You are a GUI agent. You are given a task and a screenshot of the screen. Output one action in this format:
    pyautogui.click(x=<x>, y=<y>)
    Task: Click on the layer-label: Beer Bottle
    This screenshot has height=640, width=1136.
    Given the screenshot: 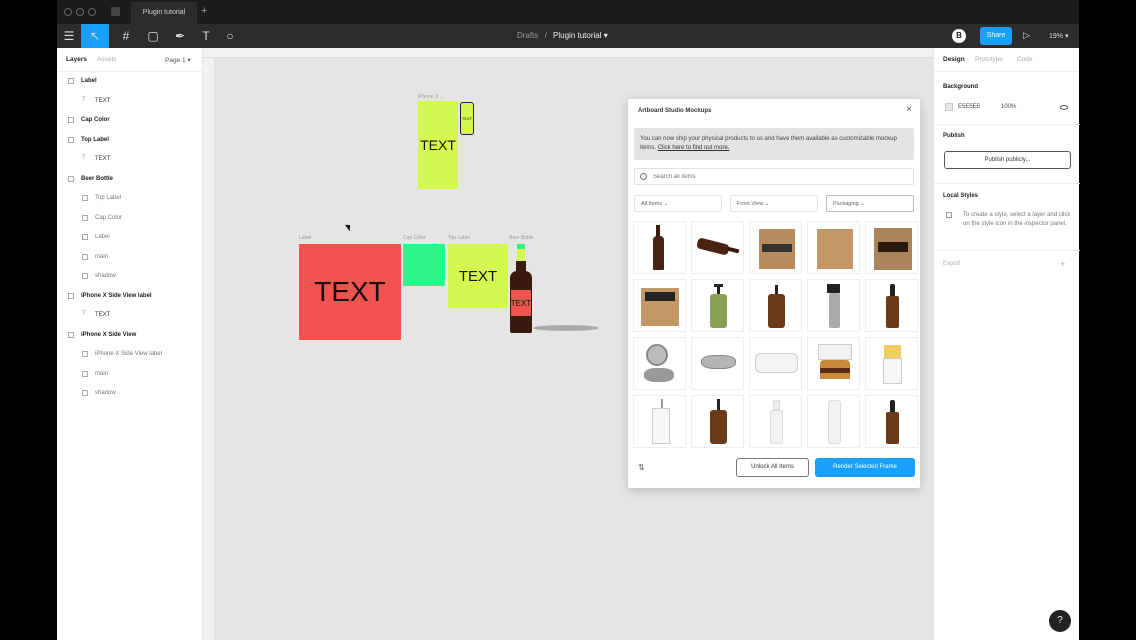 What is the action you would take?
    pyautogui.click(x=97, y=178)
    